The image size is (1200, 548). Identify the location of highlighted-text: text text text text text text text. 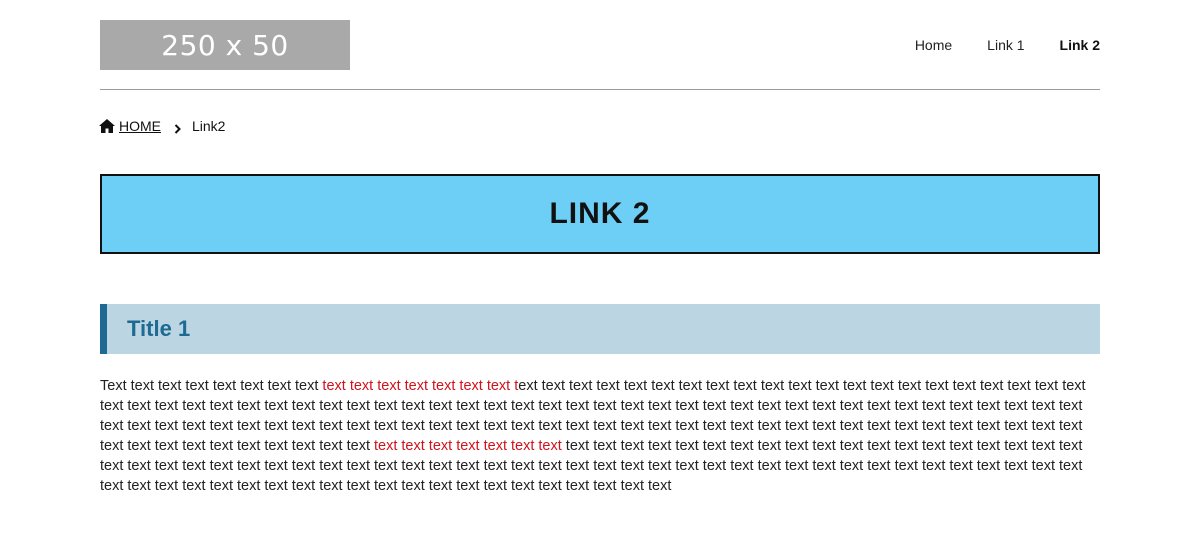
(468, 446).